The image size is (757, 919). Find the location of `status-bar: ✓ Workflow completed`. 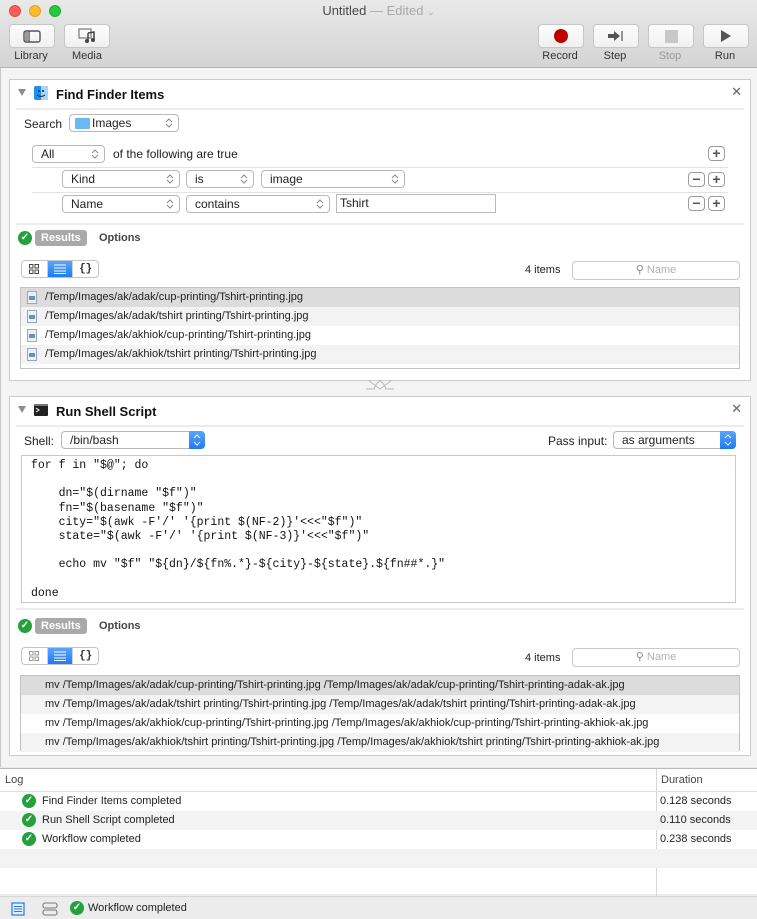

status-bar: ✓ Workflow completed is located at coordinates (378, 907).